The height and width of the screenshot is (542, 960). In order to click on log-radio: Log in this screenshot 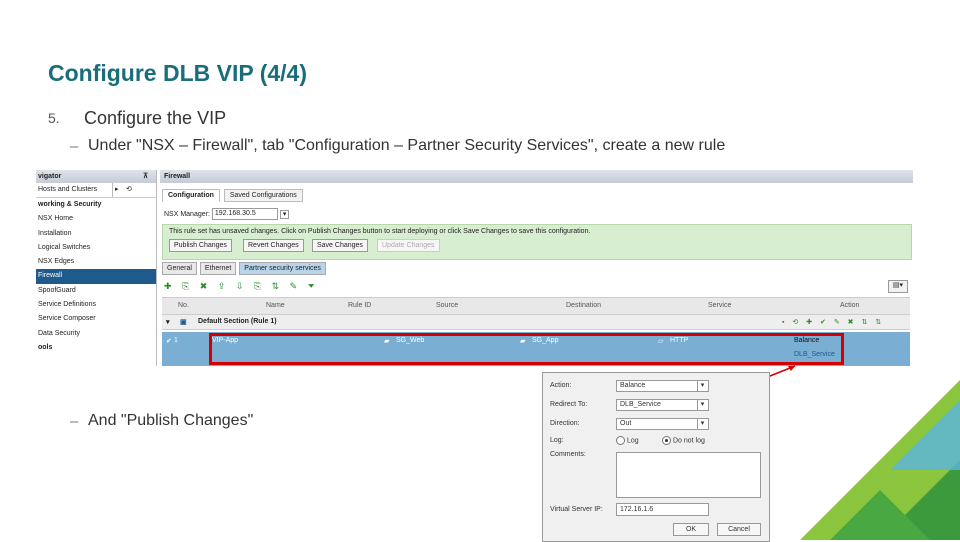, I will do `click(627, 440)`.